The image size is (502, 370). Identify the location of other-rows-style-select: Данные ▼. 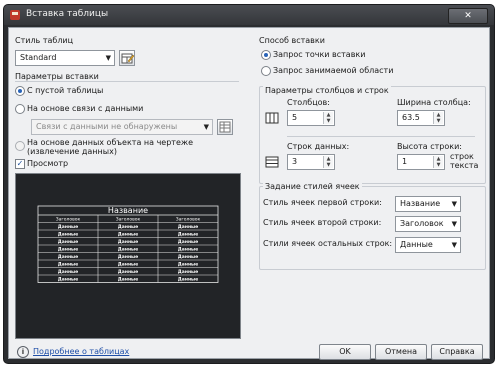
(428, 245).